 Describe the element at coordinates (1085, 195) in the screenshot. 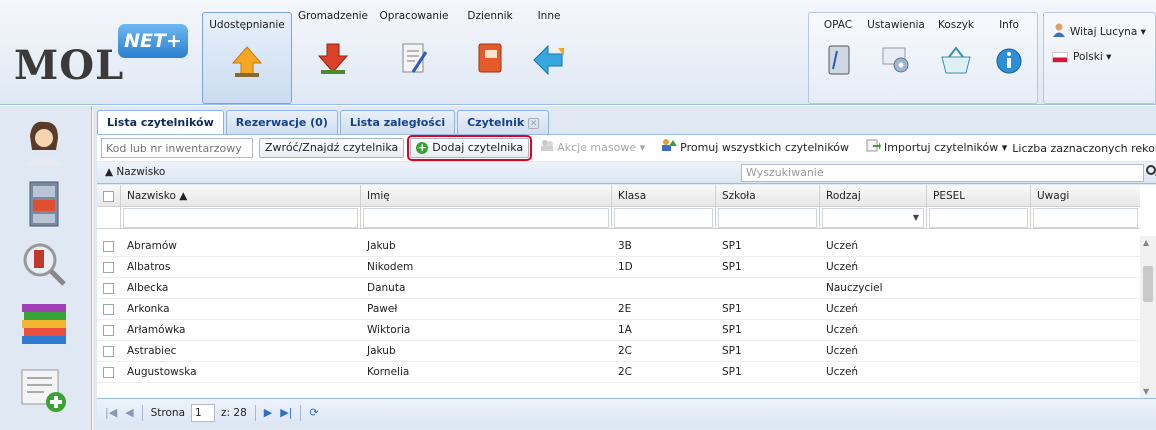

I see `col-header-uwagi: Uwagi` at that location.